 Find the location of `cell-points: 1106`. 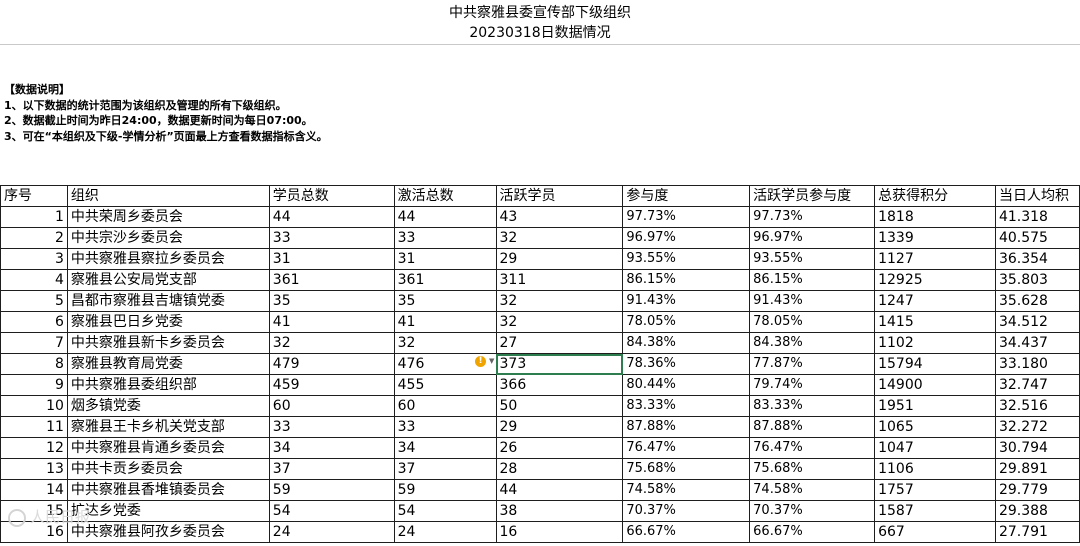

cell-points: 1106 is located at coordinates (935, 469).